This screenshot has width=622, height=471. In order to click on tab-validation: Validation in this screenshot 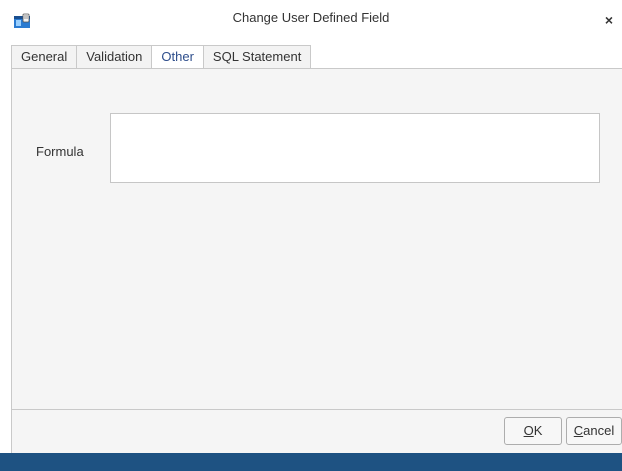, I will do `click(115, 57)`.